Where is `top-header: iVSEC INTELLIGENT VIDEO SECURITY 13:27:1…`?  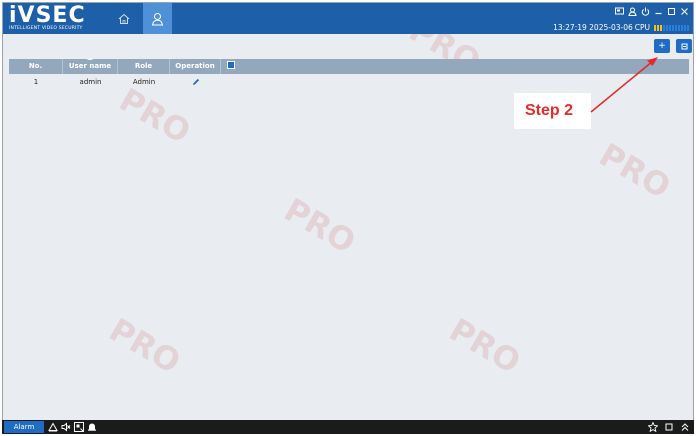
top-header: iVSEC INTELLIGENT VIDEO SECURITY 13:27:1… is located at coordinates (348, 18).